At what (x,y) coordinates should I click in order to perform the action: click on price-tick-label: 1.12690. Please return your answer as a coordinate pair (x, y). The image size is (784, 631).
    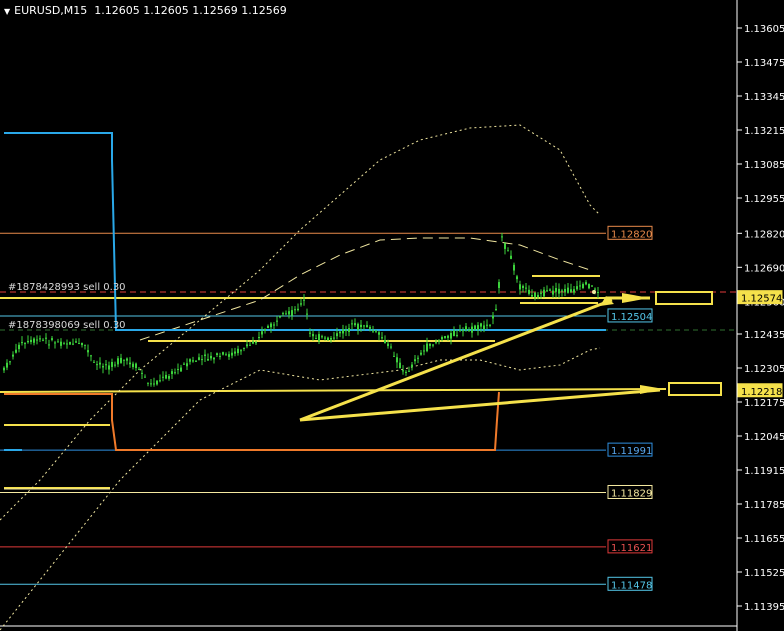
    Looking at the image, I should click on (764, 268).